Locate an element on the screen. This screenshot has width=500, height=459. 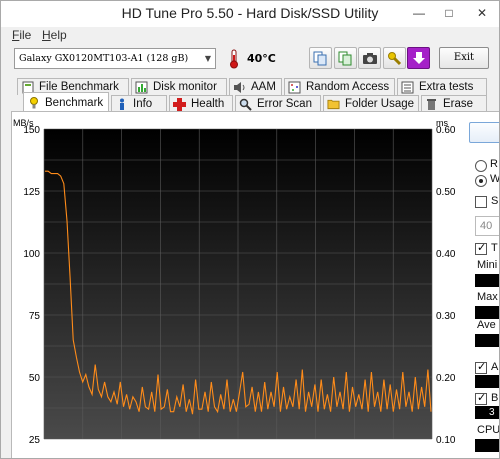
options-button is located at coordinates (394, 58).